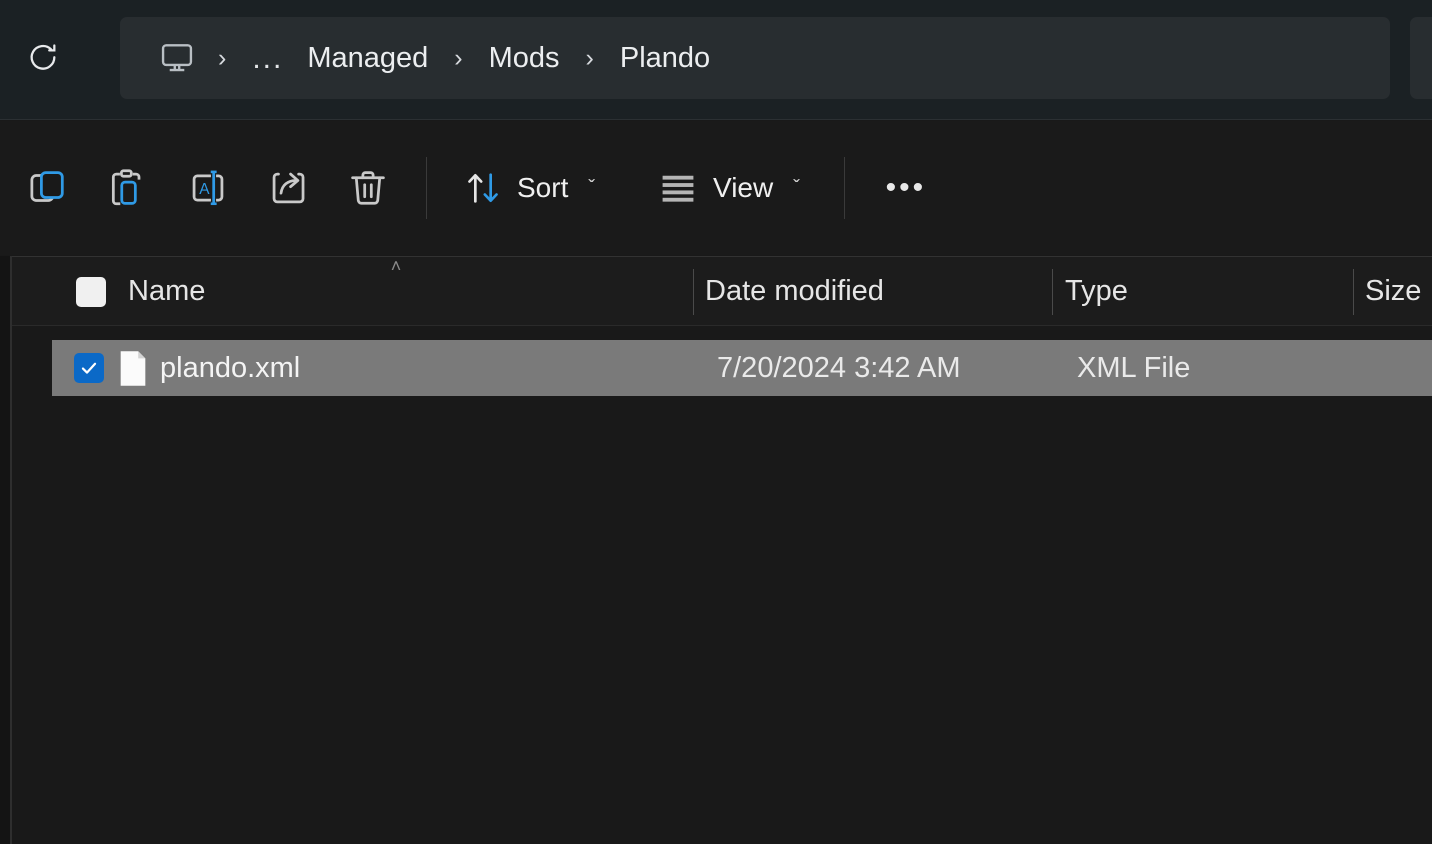  Describe the element at coordinates (665, 58) in the screenshot. I see `breadcrumb-plando: Plando` at that location.